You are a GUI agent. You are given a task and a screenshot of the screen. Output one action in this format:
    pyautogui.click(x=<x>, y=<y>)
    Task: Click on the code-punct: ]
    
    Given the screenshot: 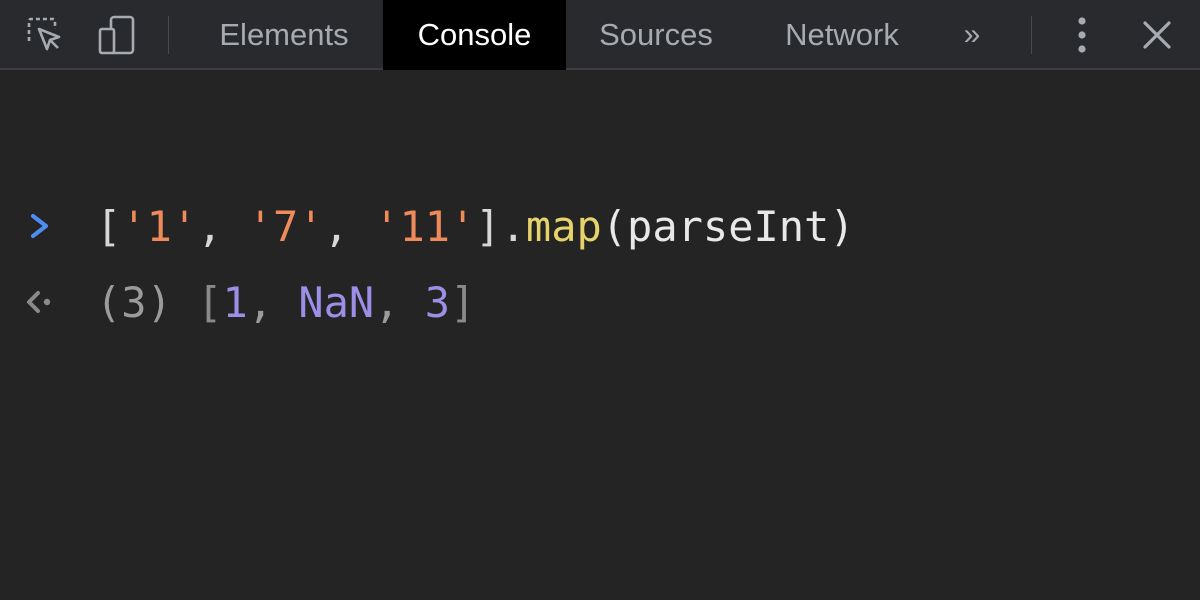 What is the action you would take?
    pyautogui.click(x=463, y=302)
    